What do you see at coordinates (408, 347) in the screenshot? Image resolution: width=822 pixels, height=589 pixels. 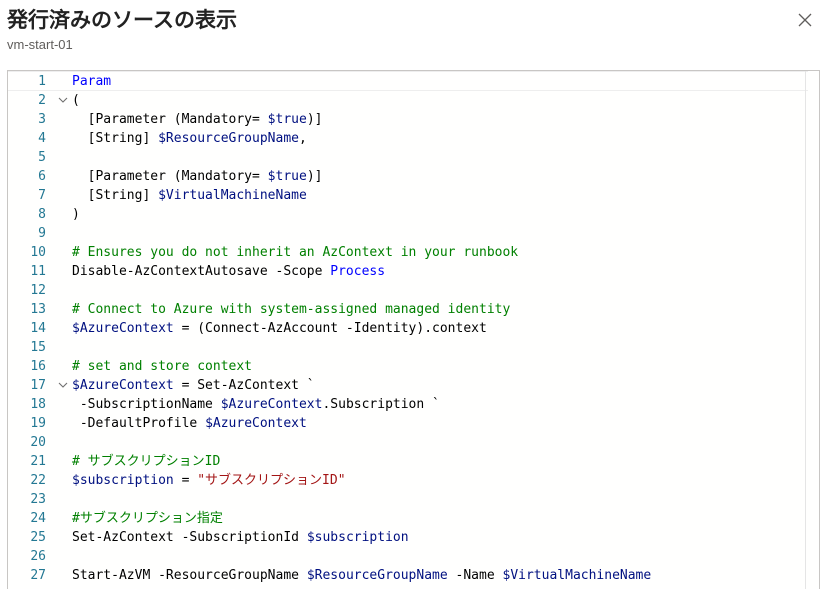 I see `code-line: 15` at bounding box center [408, 347].